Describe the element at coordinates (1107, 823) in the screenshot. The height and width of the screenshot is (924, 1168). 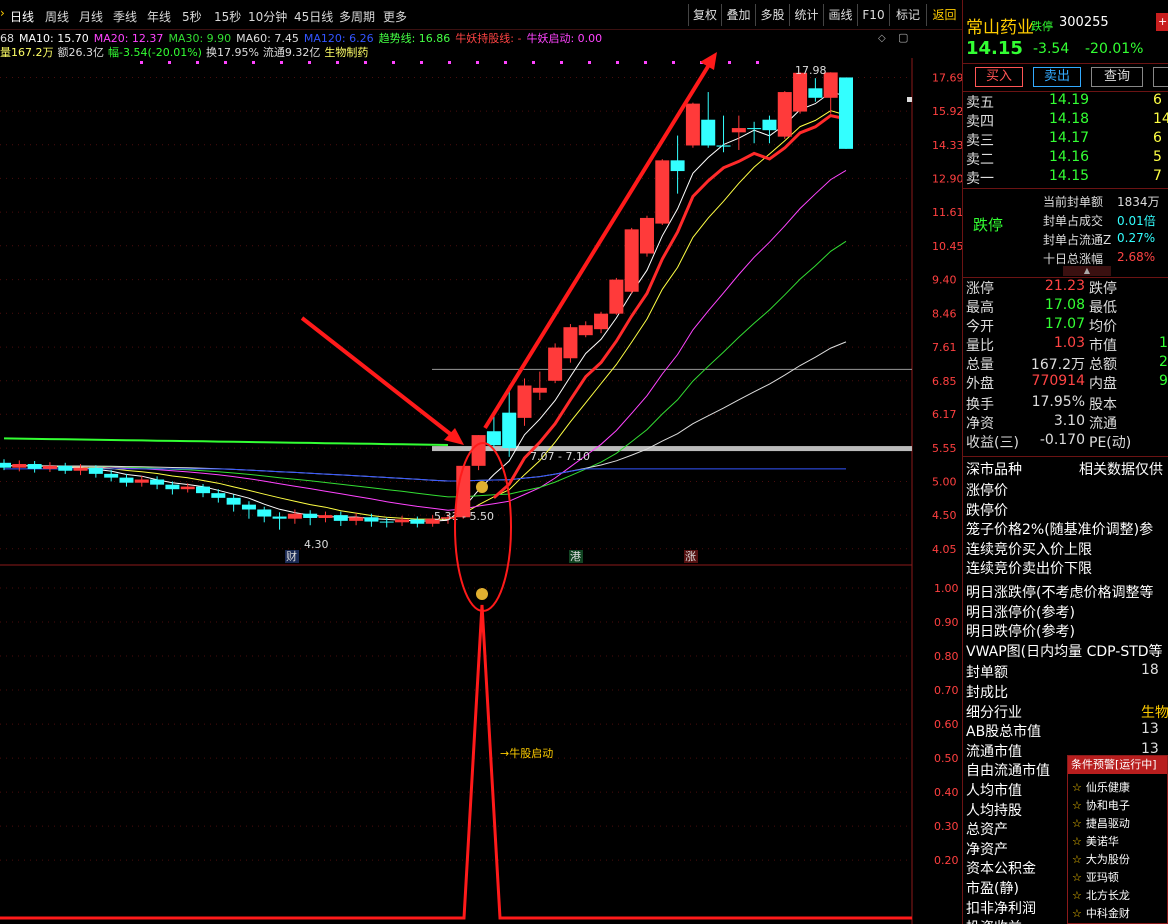
I see `alert-item-name: 捷昌驱动` at that location.